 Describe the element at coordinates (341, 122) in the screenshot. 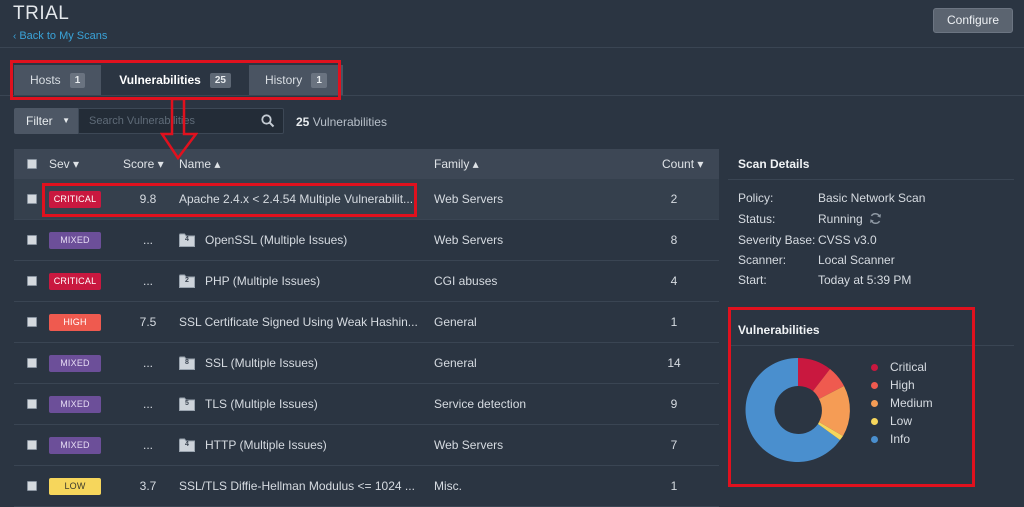

I see `vulnerability-count: 25 Vulnerabilities` at that location.